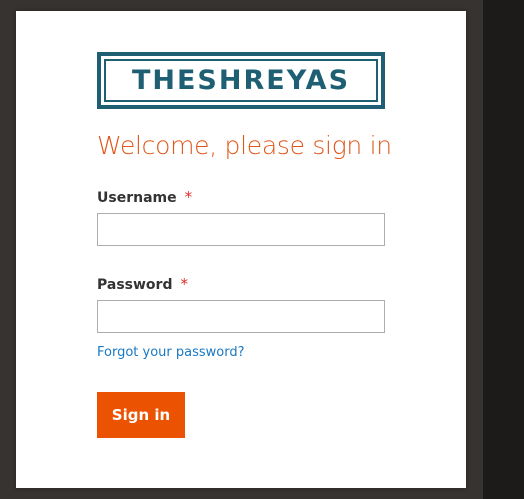 This screenshot has height=499, width=524. I want to click on password-label: Password *, so click(142, 284).